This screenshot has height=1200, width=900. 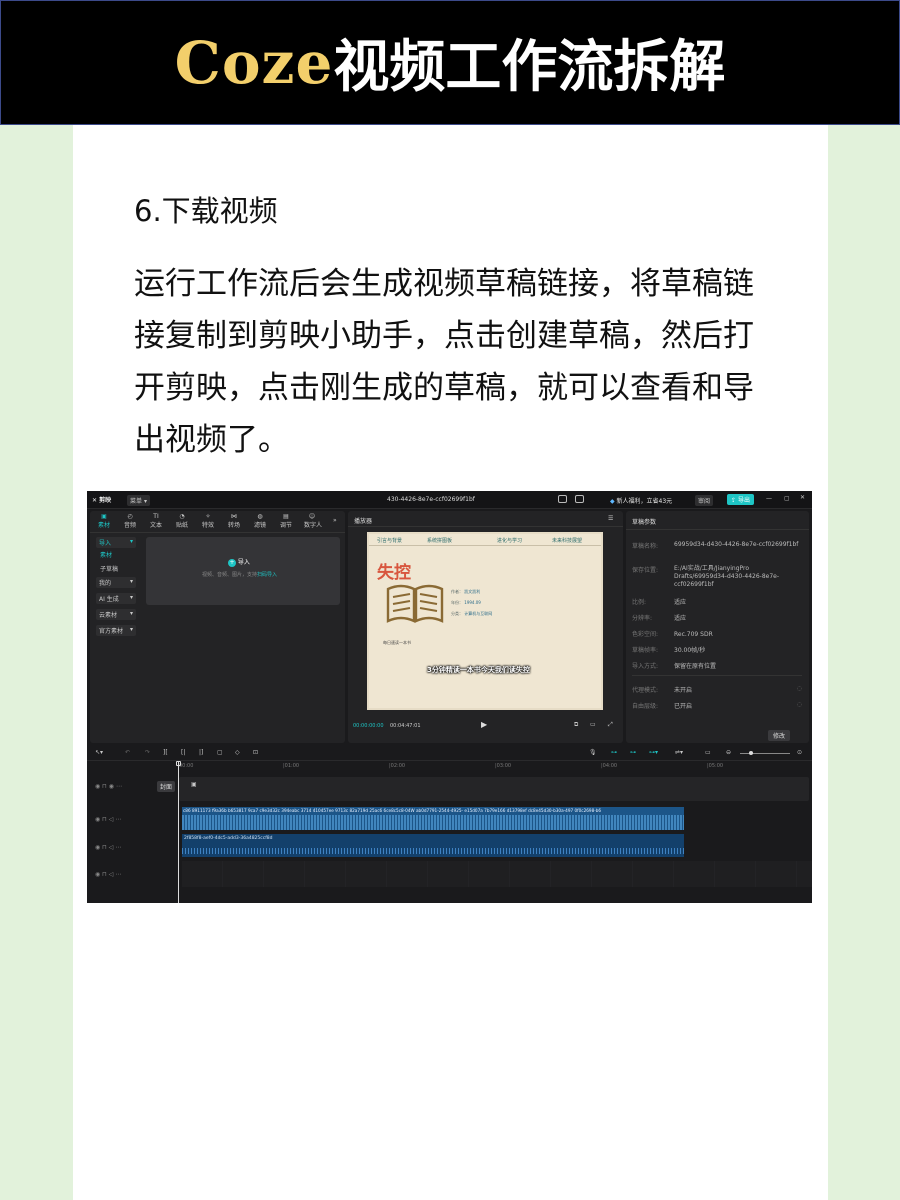 What do you see at coordinates (802, 497) in the screenshot?
I see `close-icon: ✕` at bounding box center [802, 497].